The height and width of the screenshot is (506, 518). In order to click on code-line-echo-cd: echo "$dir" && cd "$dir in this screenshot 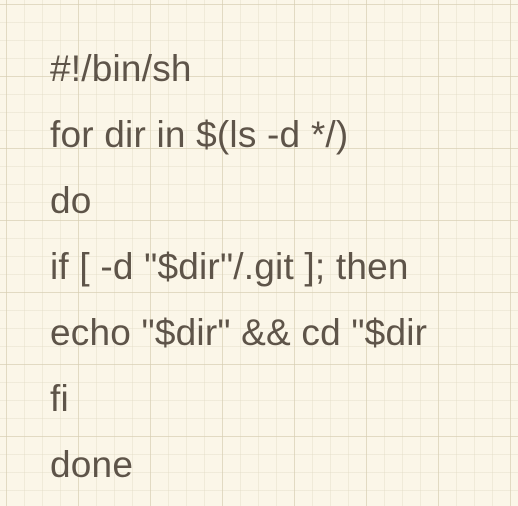, I will do `click(239, 332)`.